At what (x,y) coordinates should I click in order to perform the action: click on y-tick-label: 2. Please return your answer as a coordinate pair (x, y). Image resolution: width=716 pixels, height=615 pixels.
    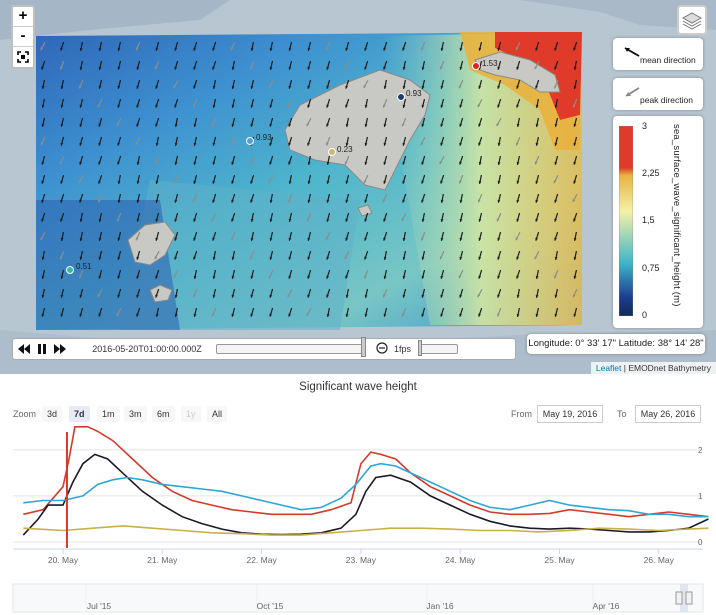
    Looking at the image, I should click on (700, 450).